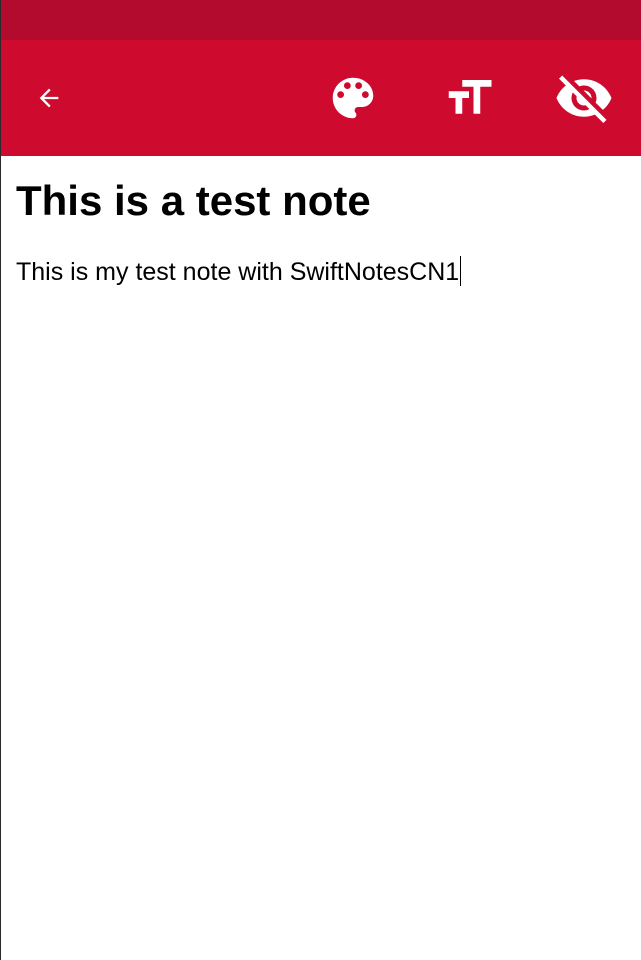 The height and width of the screenshot is (960, 641). Describe the element at coordinates (193, 201) in the screenshot. I see `note-title-field: This is a test note` at that location.